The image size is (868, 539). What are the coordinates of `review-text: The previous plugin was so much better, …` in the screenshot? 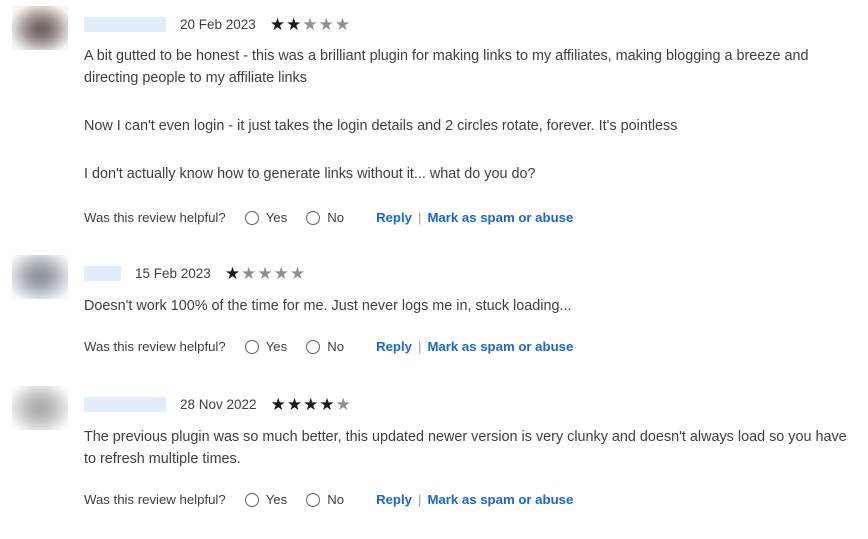 It's located at (471, 448).